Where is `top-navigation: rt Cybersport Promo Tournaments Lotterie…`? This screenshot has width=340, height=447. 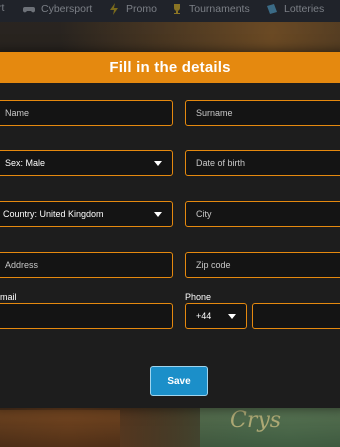 top-navigation: rt Cybersport Promo Tournaments Lotterie… is located at coordinates (170, 11).